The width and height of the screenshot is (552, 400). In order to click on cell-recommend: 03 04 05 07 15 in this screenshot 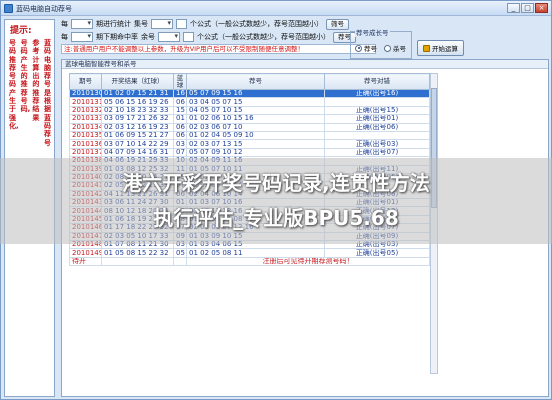, I will do `click(255, 102)`.